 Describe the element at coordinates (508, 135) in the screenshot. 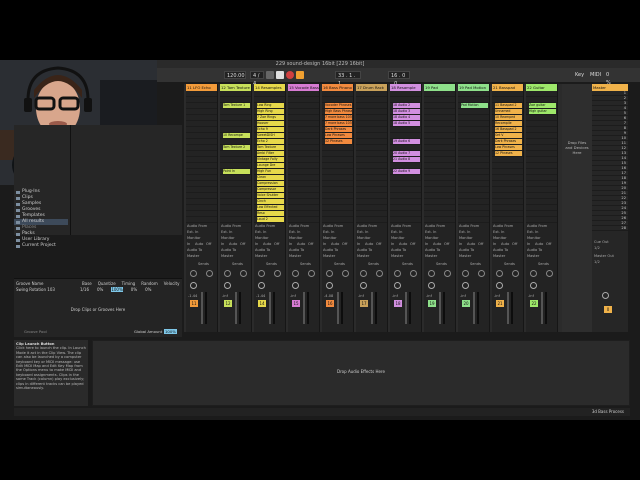

I see `clip: Set V` at that location.